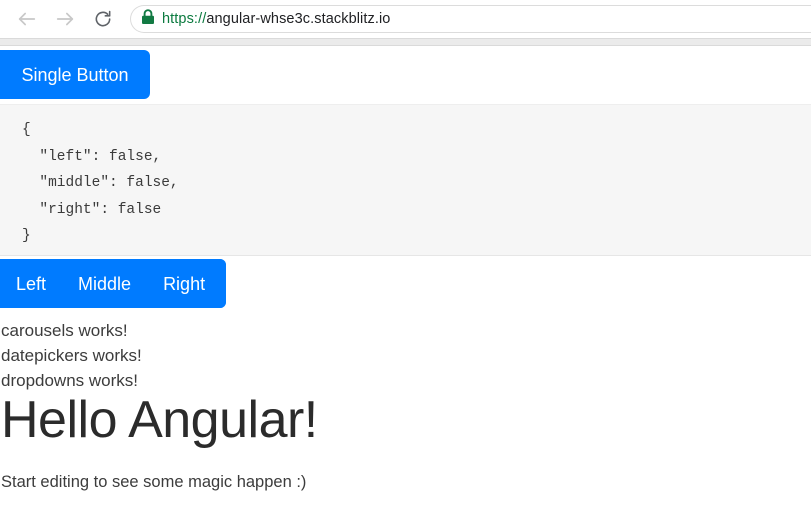 Image resolution: width=811 pixels, height=528 pixels. What do you see at coordinates (75, 74) in the screenshot?
I see `single-button: Single Button` at bounding box center [75, 74].